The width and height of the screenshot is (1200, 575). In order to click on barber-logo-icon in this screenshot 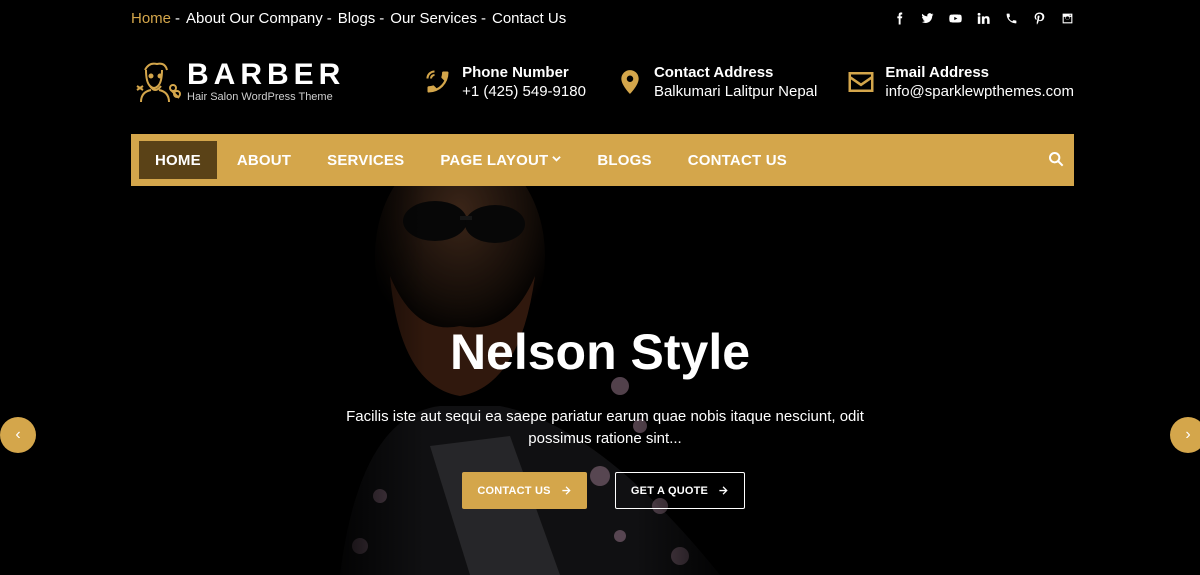, I will do `click(158, 82)`.